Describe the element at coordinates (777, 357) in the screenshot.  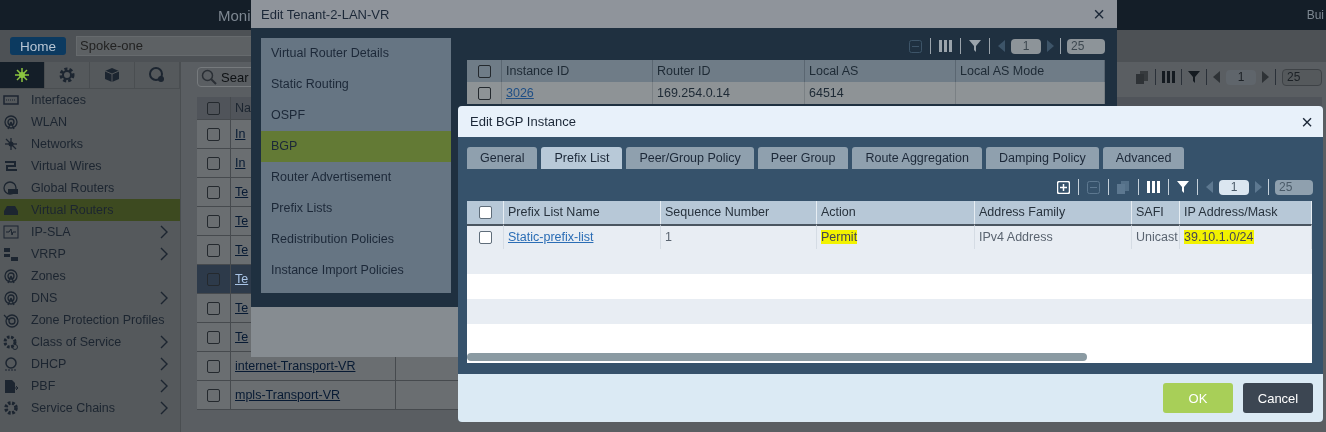
I see `scrollbar-thumb` at that location.